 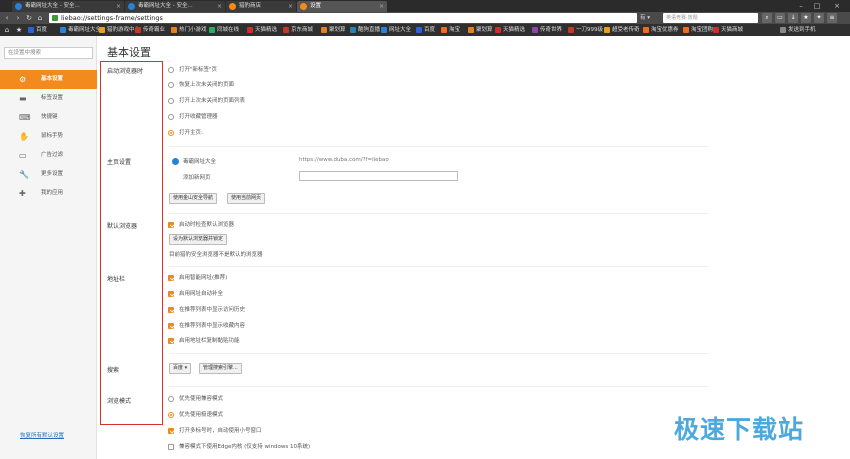 What do you see at coordinates (817, 6) in the screenshot?
I see `maximize-icon: □` at bounding box center [817, 6].